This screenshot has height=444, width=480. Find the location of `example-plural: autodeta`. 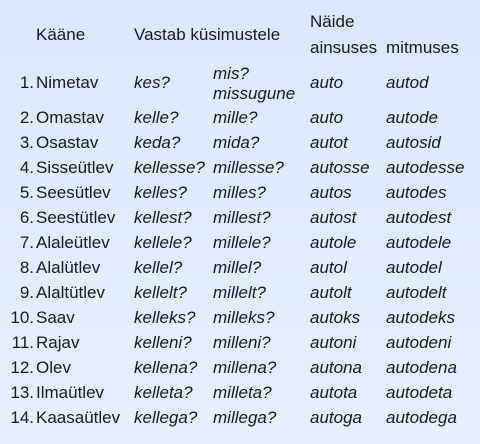

example-plural: autodeta is located at coordinates (419, 392).